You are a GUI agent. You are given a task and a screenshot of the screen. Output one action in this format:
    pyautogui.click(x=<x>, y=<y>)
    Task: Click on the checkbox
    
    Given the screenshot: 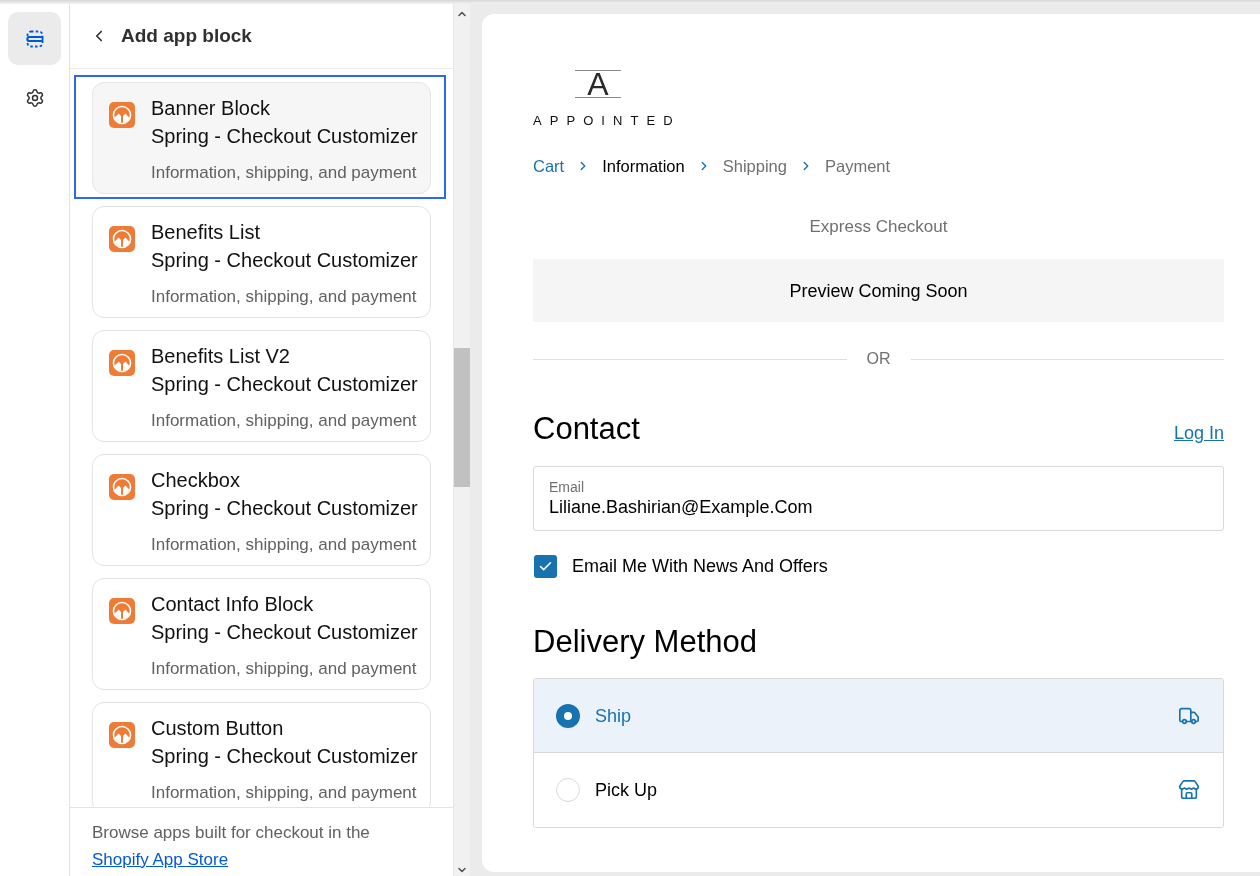 What is the action you would take?
    pyautogui.click(x=545, y=566)
    